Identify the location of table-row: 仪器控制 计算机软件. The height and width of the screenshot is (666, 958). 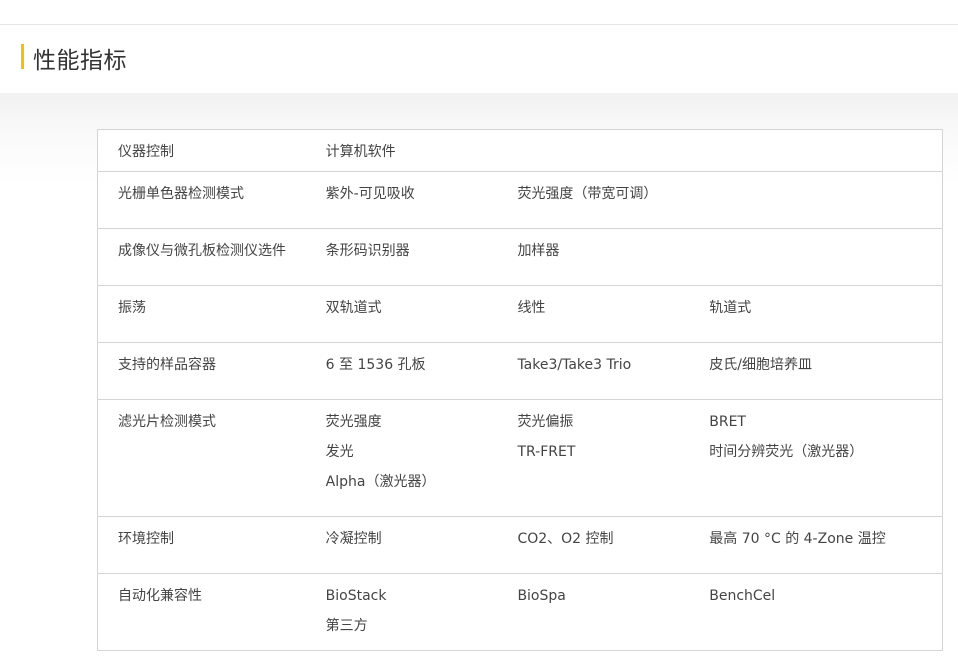
(520, 151).